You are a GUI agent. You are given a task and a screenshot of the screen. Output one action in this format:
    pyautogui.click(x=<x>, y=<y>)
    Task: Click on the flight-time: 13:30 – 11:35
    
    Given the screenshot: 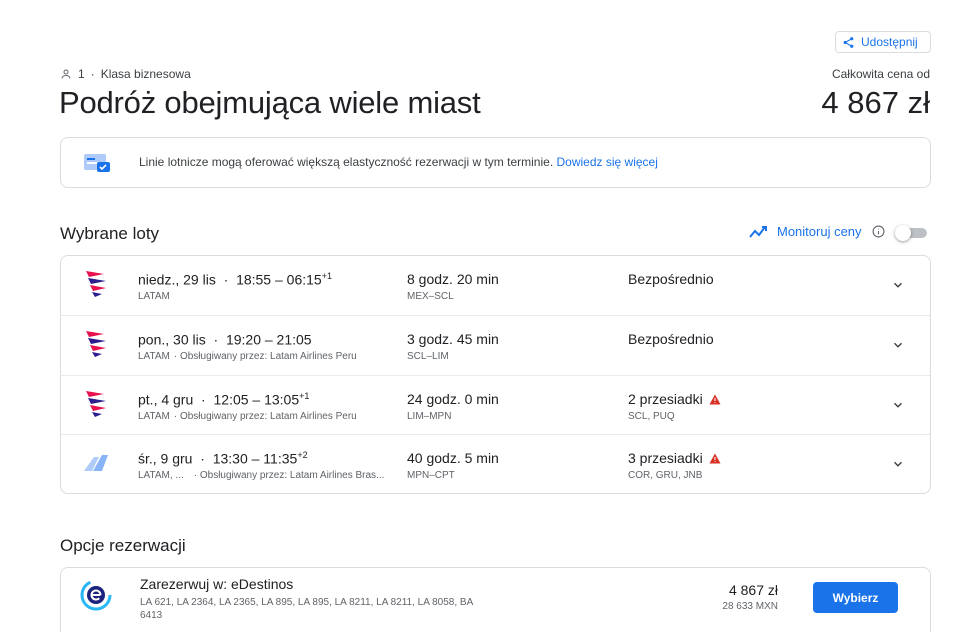 What is the action you would take?
    pyautogui.click(x=255, y=458)
    